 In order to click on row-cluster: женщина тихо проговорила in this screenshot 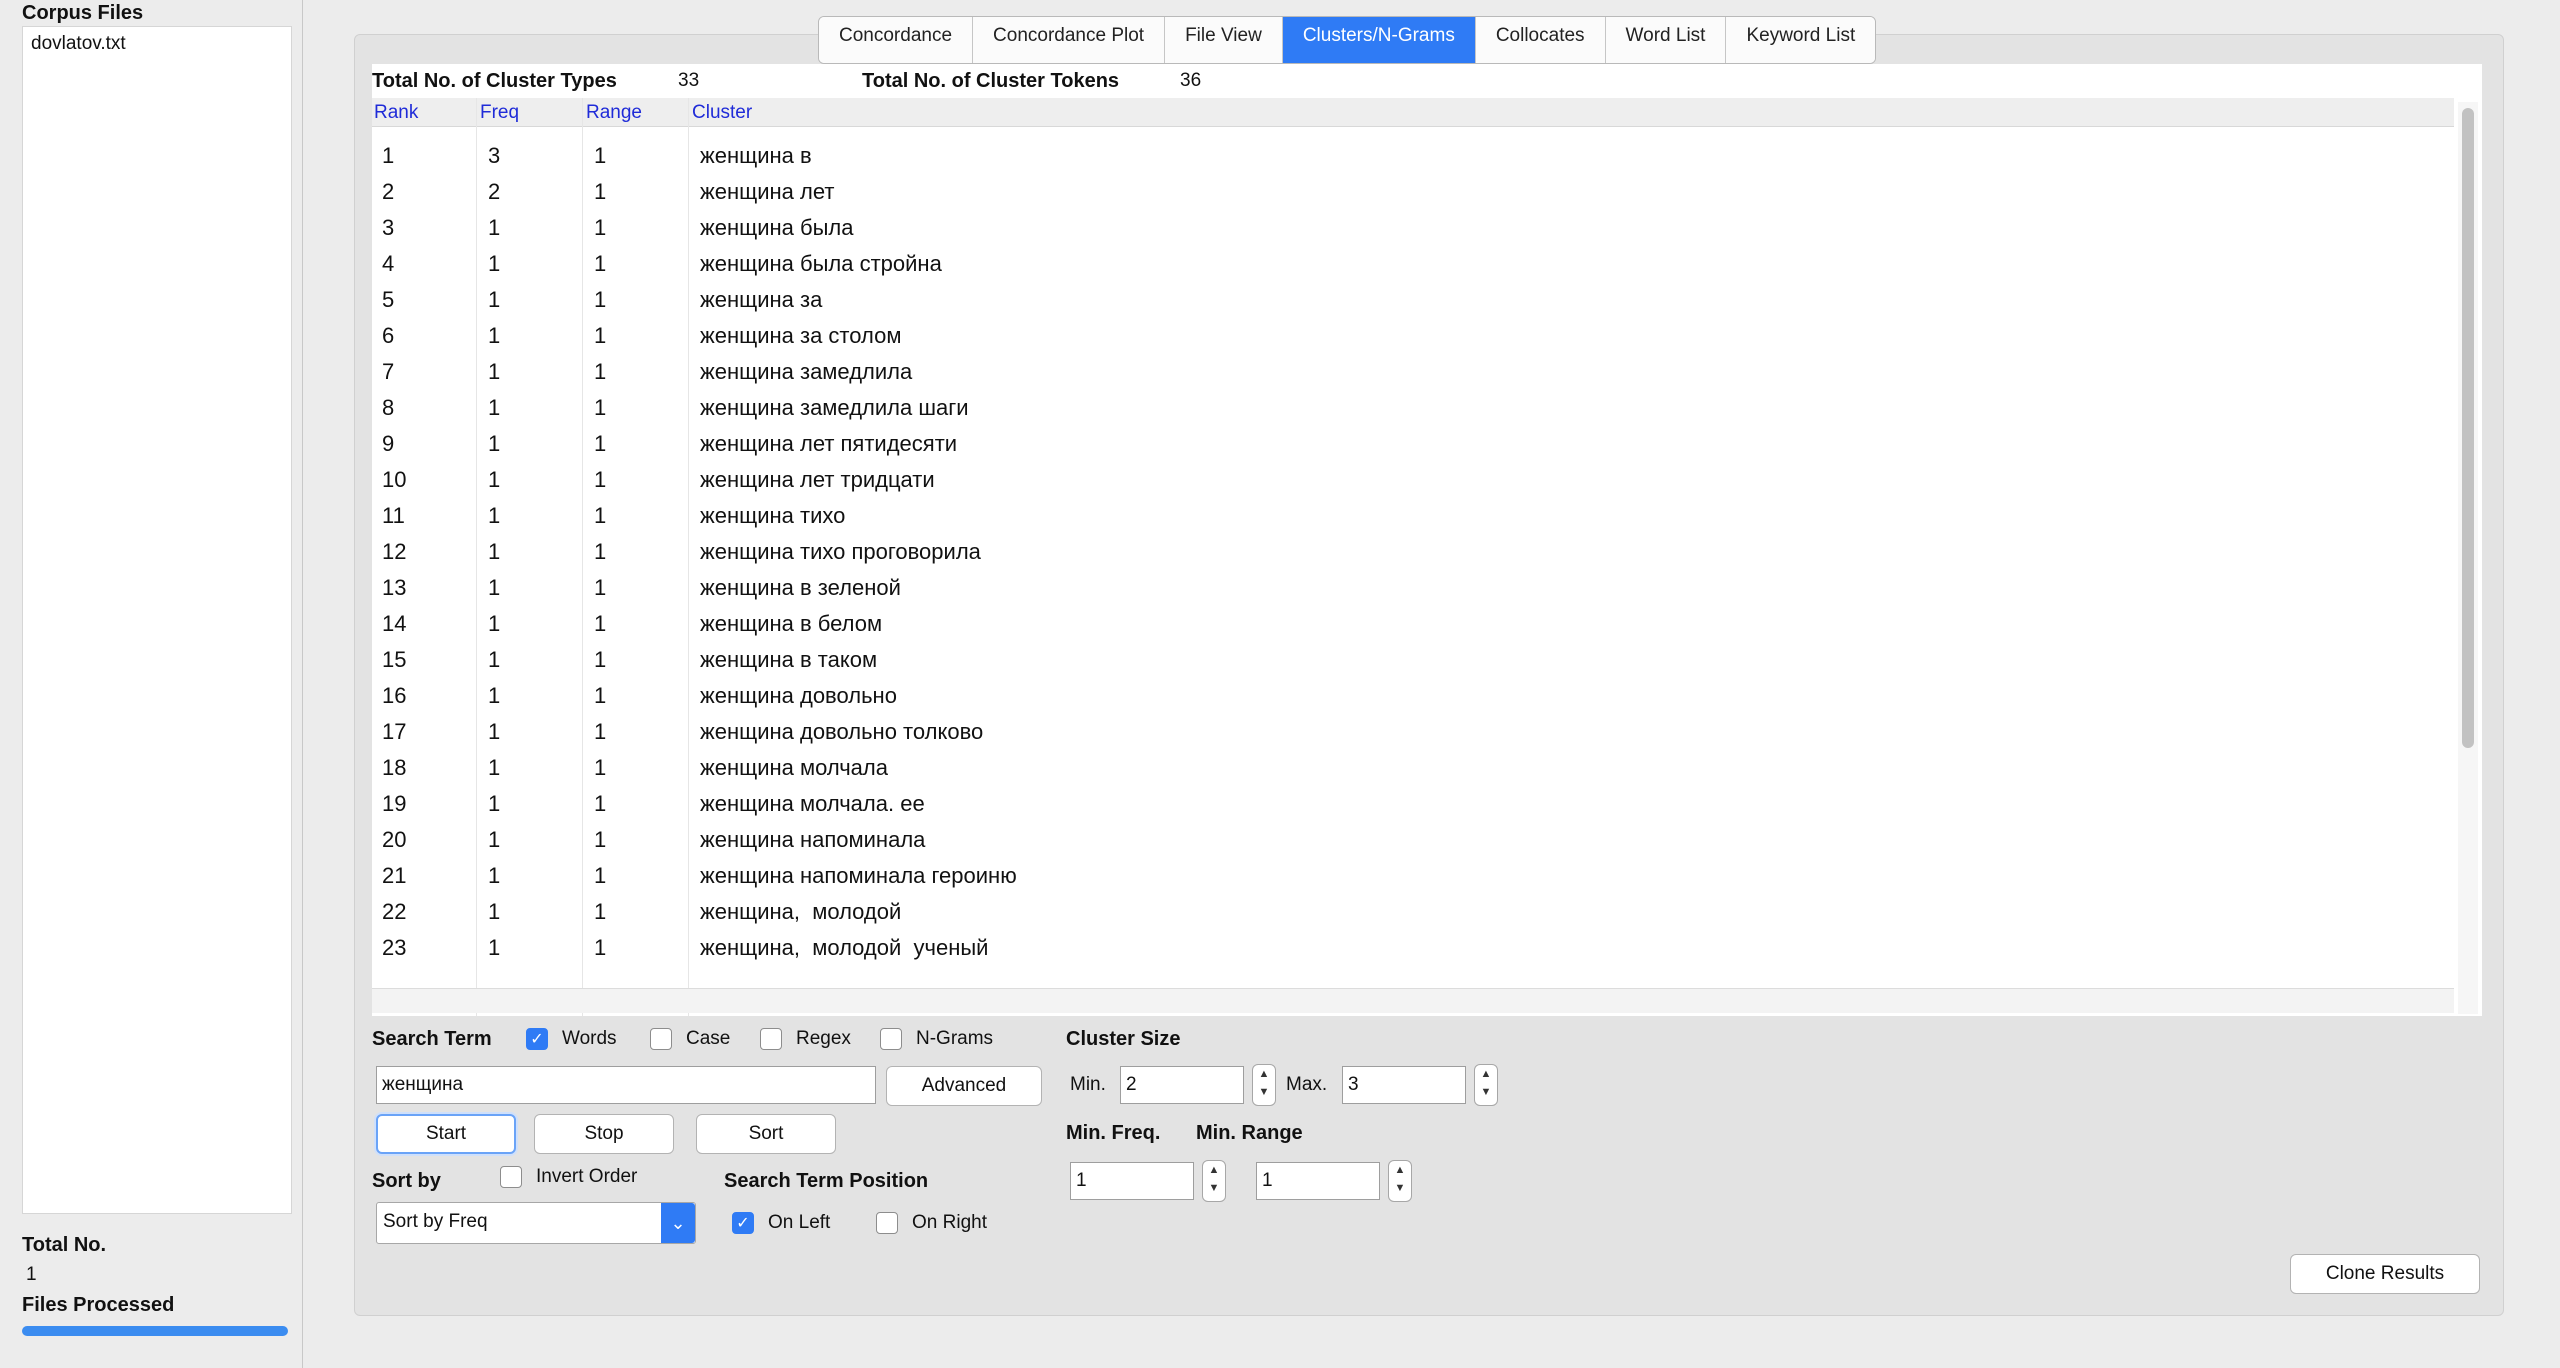, I will do `click(840, 551)`.